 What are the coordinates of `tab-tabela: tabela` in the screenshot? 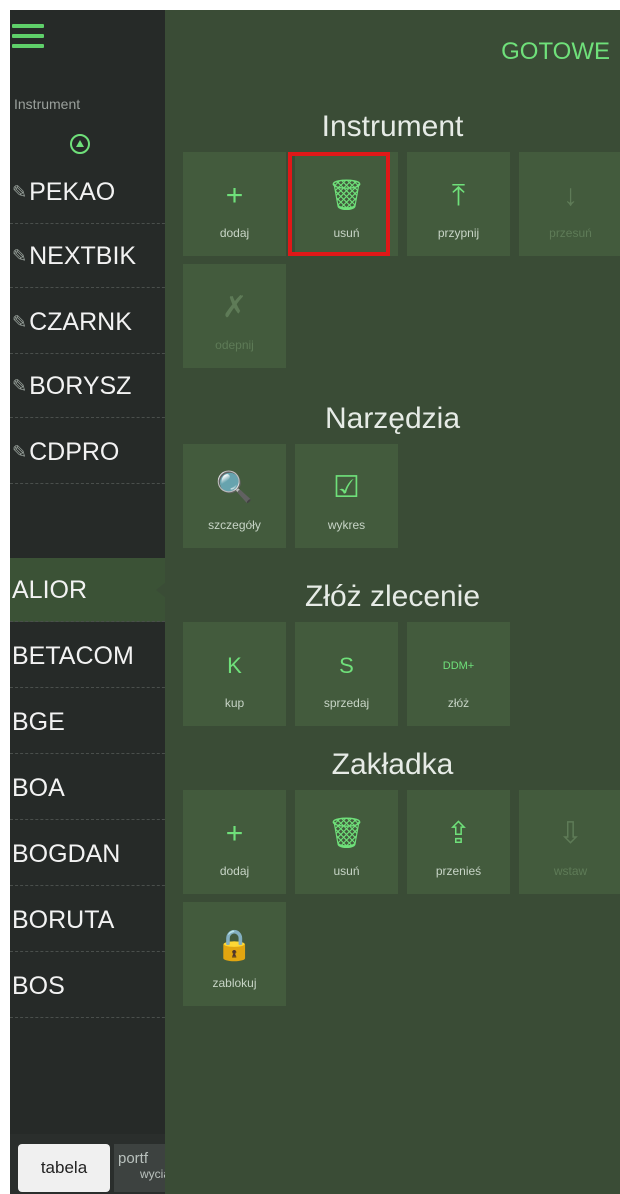 It's located at (64, 1168).